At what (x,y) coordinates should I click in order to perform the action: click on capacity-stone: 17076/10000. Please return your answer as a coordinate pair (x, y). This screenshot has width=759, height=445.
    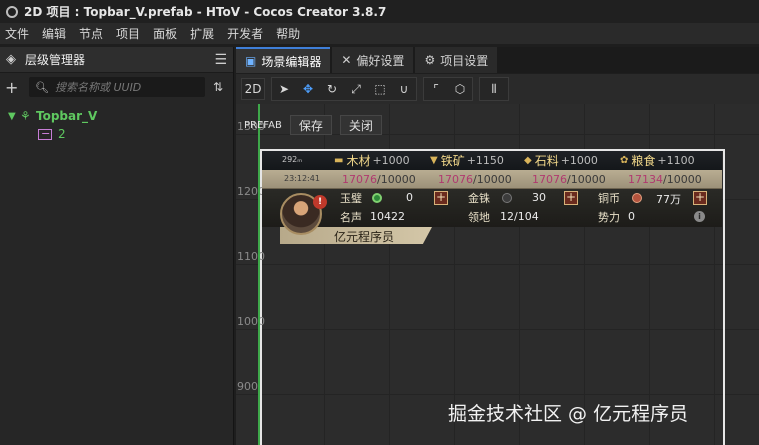
    Looking at the image, I should click on (569, 179).